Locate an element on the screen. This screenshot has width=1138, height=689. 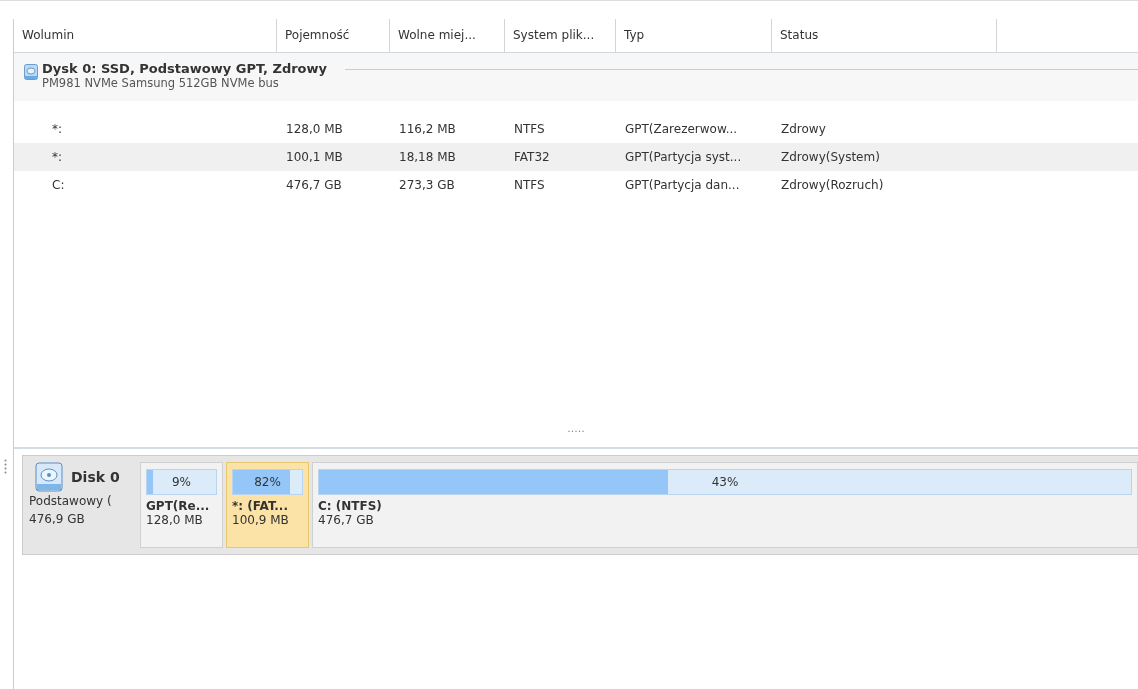
table-cell-text: Zdrowy(Rozruch) is located at coordinates (832, 185).